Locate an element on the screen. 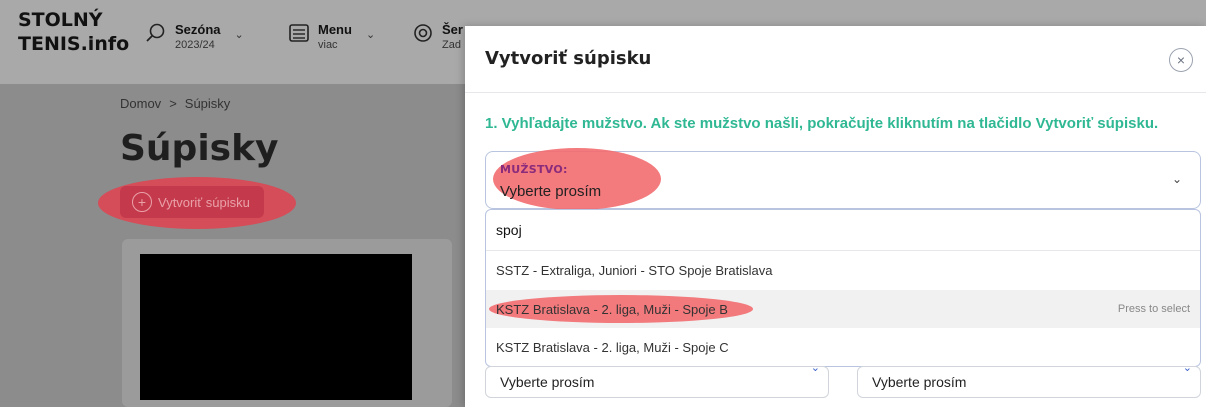 The height and width of the screenshot is (407, 1206). plus-icon: + is located at coordinates (142, 202).